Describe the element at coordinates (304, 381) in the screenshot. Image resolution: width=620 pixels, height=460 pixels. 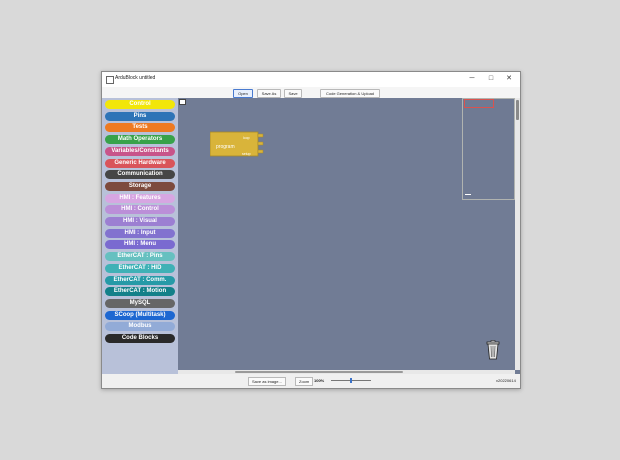
I see `zoom-label: Zoom` at that location.